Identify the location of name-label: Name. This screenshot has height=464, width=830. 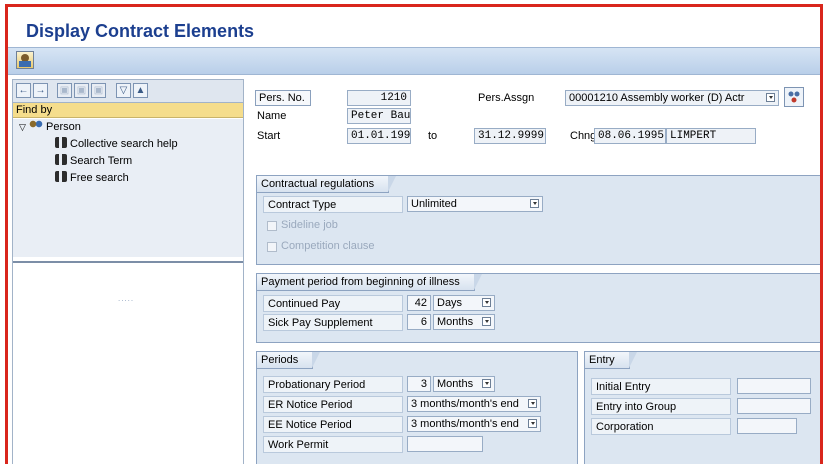
(272, 116).